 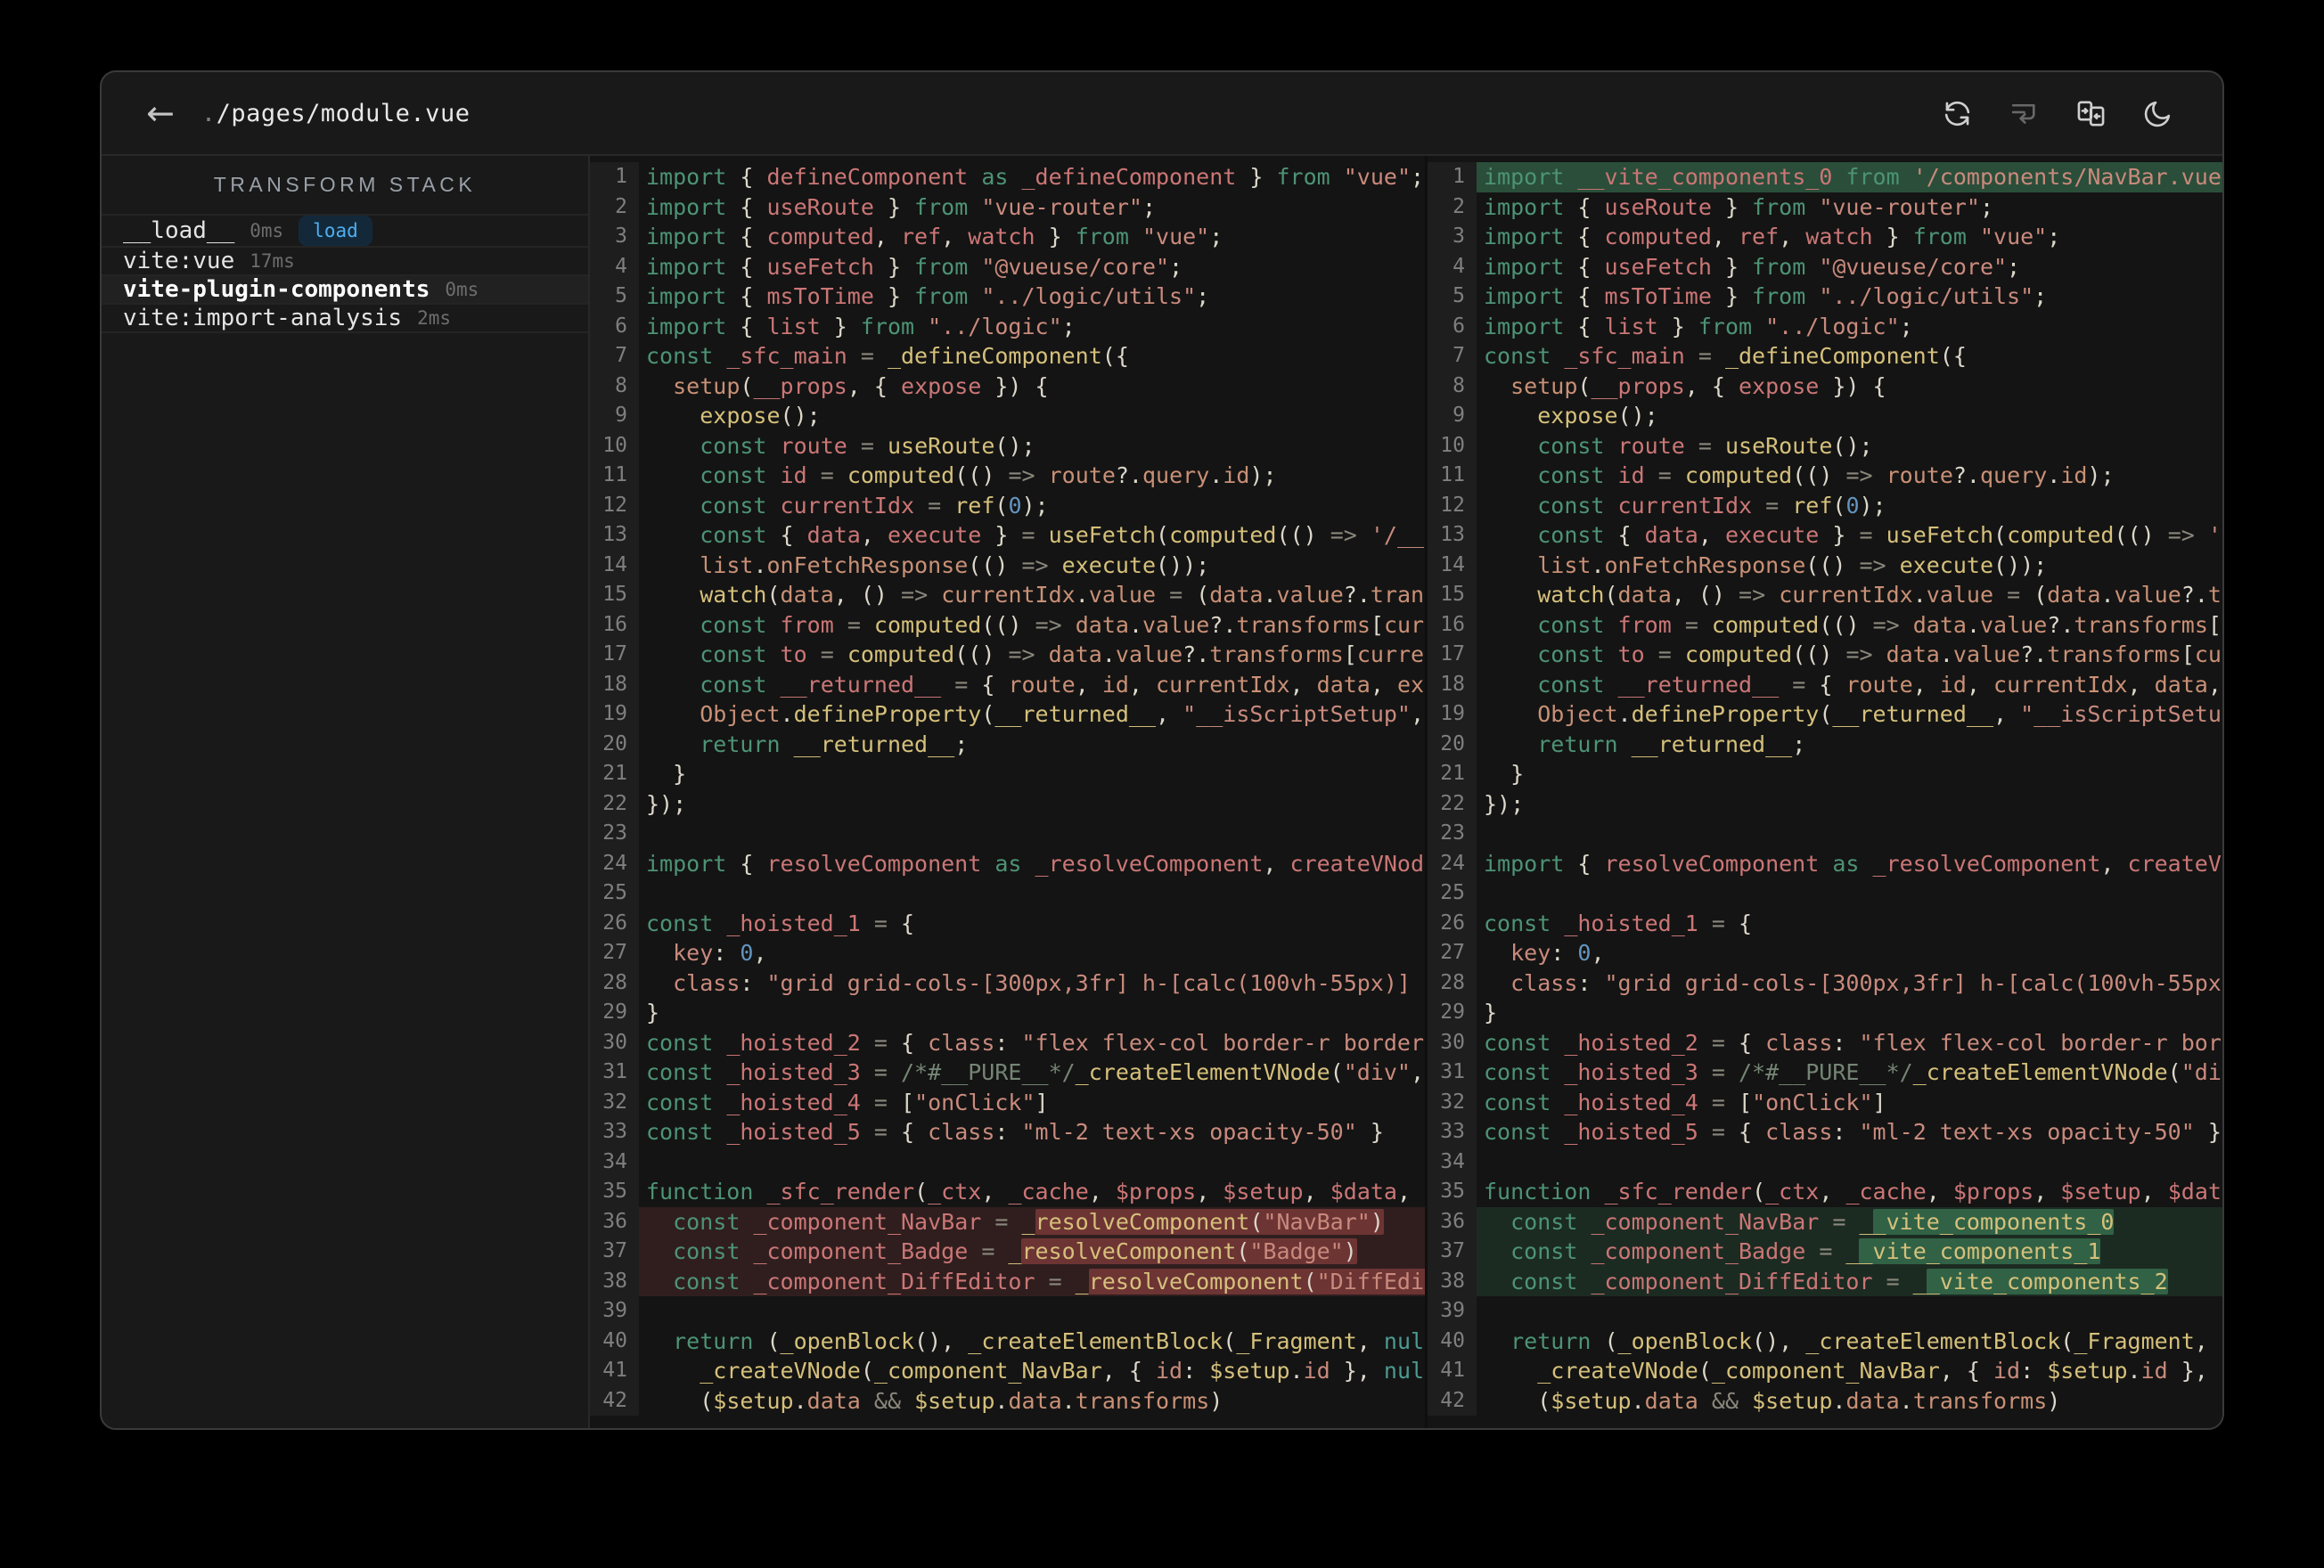 I want to click on code-line: 27 key: 0,, so click(x=1008, y=953).